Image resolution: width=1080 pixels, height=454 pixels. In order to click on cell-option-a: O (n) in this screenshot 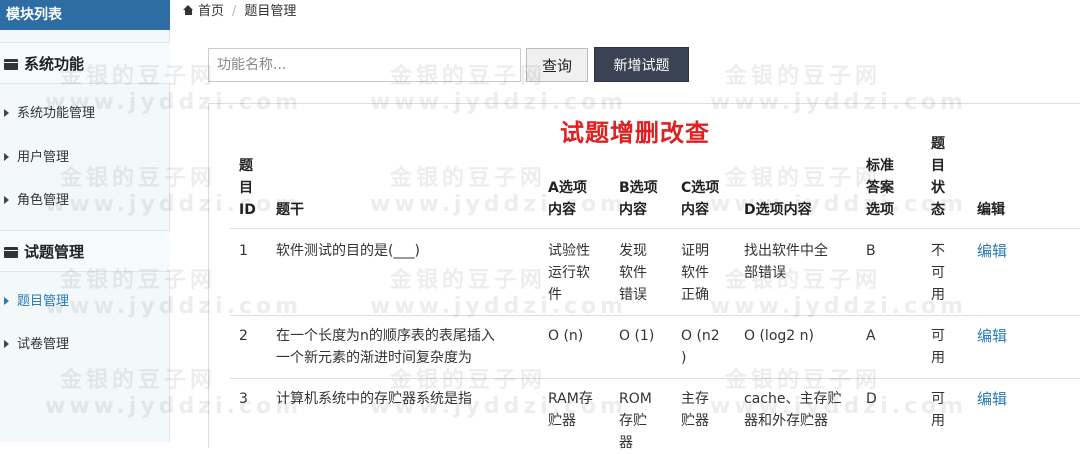, I will do `click(566, 336)`.